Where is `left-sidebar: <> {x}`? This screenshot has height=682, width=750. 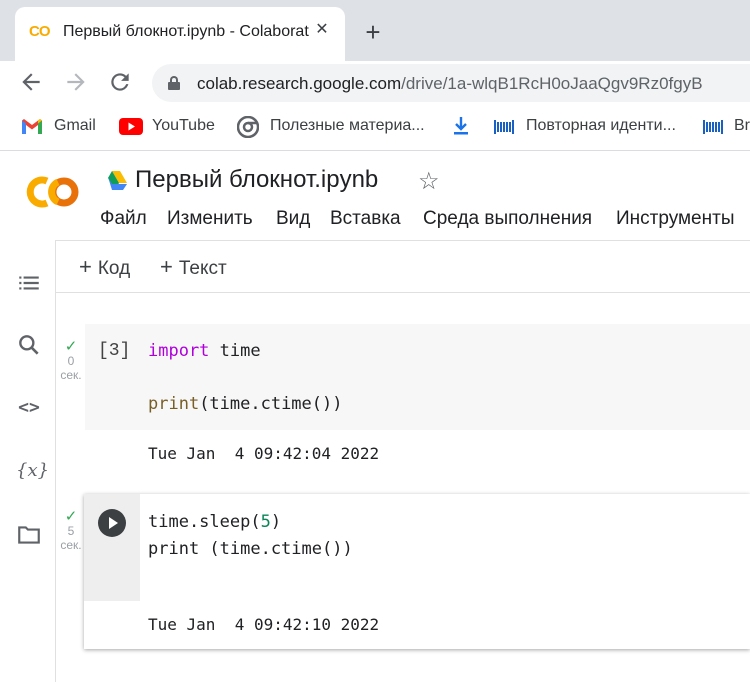
left-sidebar: <> {x} is located at coordinates (28, 461).